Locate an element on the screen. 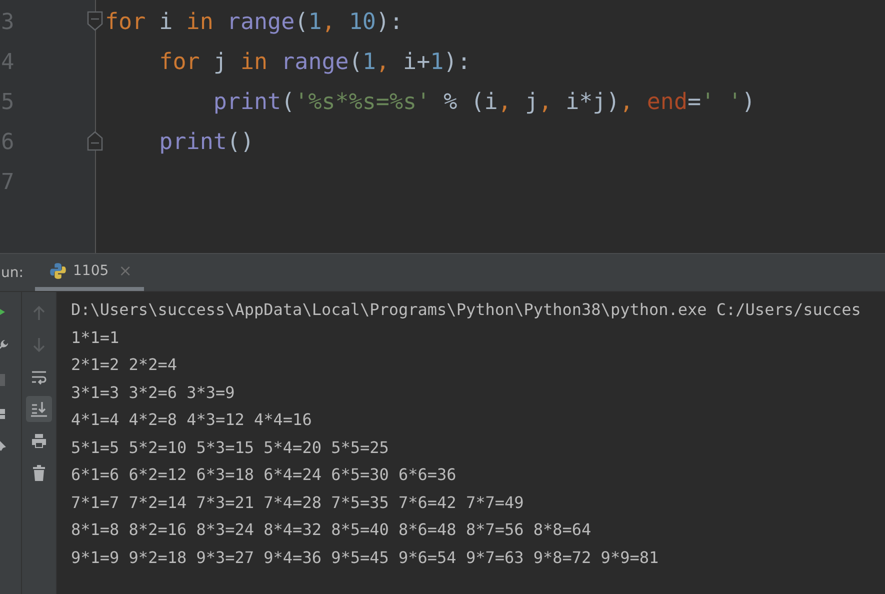 The width and height of the screenshot is (885, 594). console-line: 9*1=9 9*2=18 9*3=27 9*4=36 9*5=45 9*6=54 9*7=63 9*8=72 9*9=81 is located at coordinates (365, 557).